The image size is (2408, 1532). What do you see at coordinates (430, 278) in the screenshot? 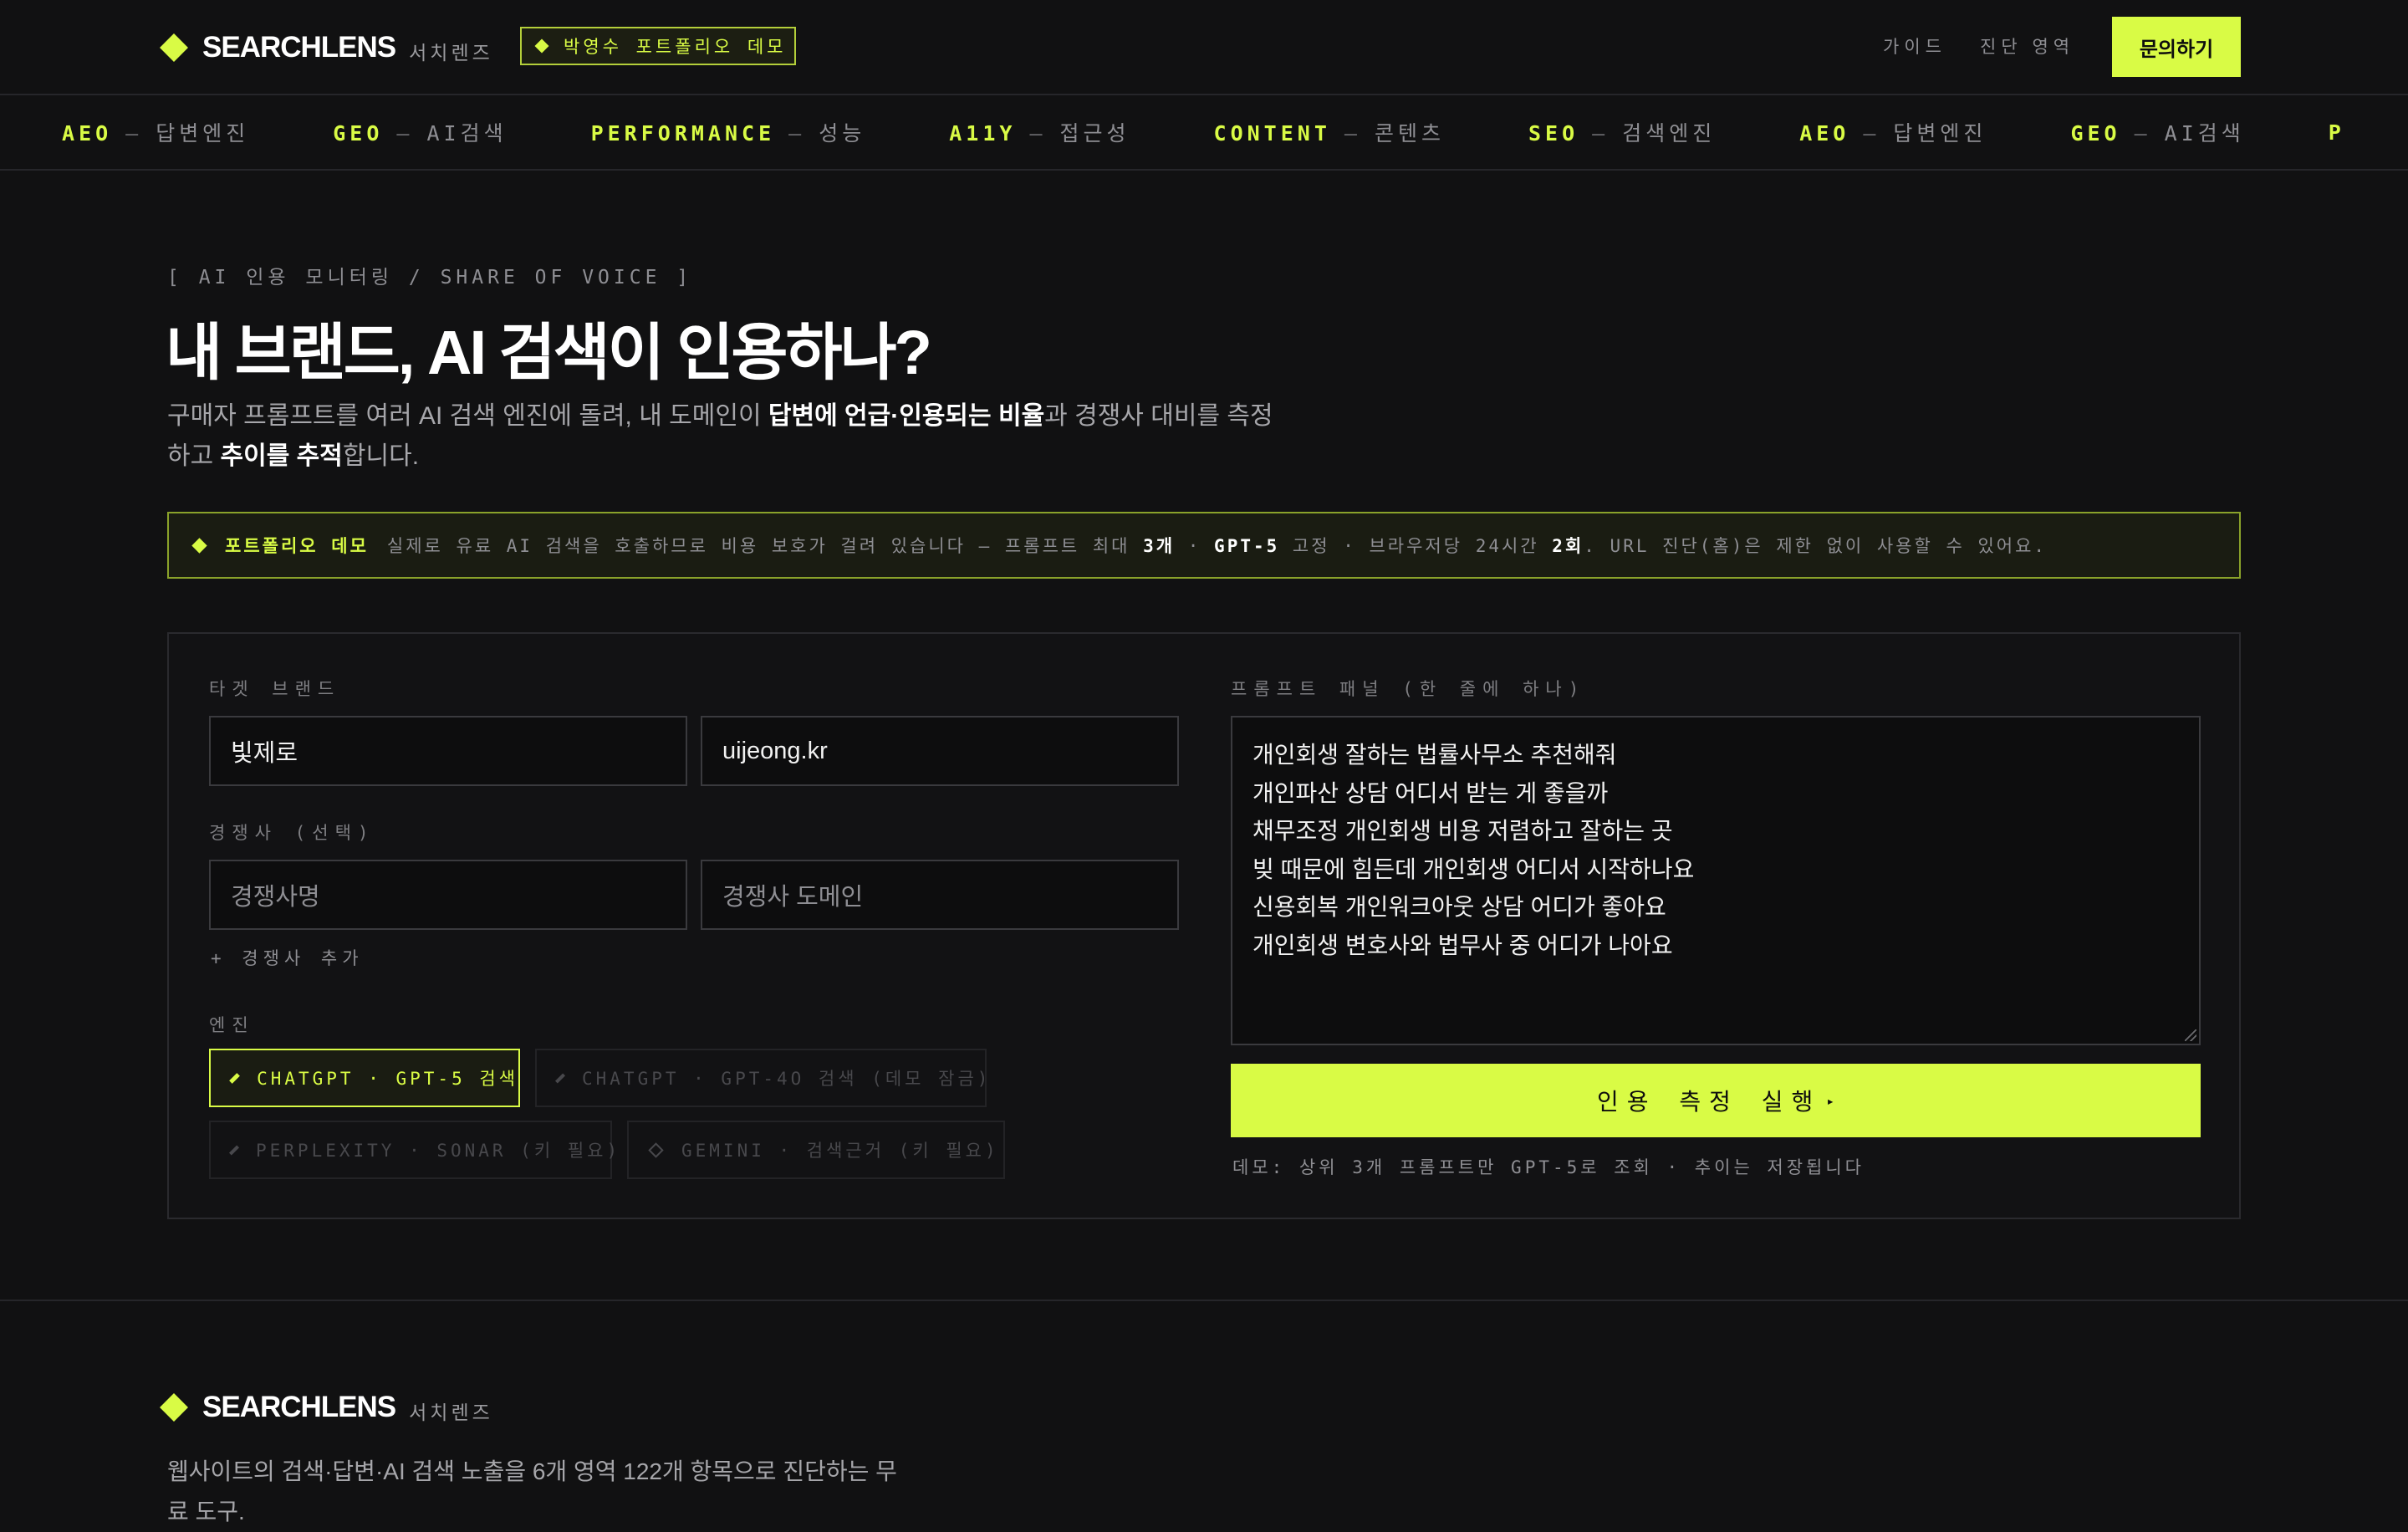
I see `section-eyebrow: [ AI 인용 모니터링 / SHARE OF VOICE ]` at bounding box center [430, 278].